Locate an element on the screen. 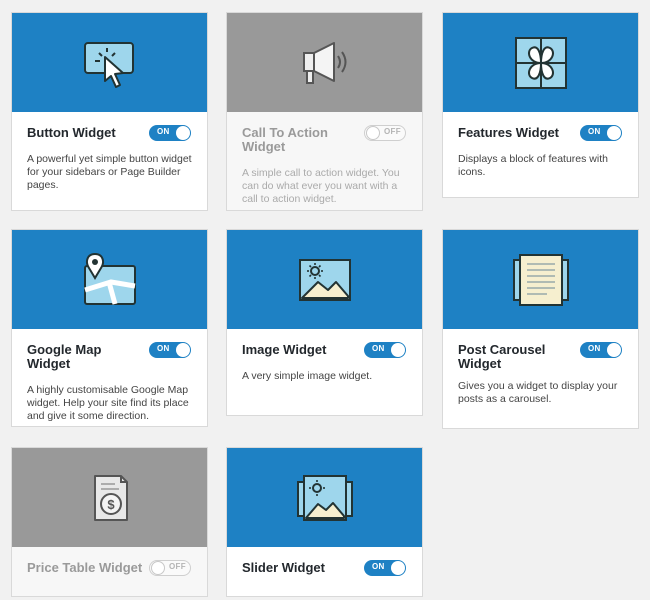 This screenshot has width=650, height=600. widget-card-price-table: $ Price Table Widget OFF is located at coordinates (109, 522).